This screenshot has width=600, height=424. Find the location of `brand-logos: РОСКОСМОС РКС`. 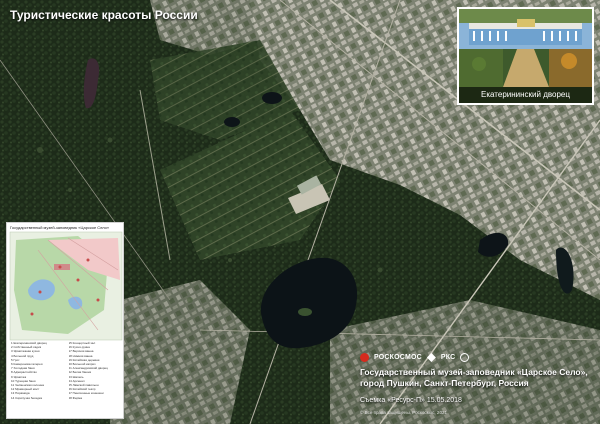

brand-logos: РОСКОСМОС РКС is located at coordinates (415, 357).